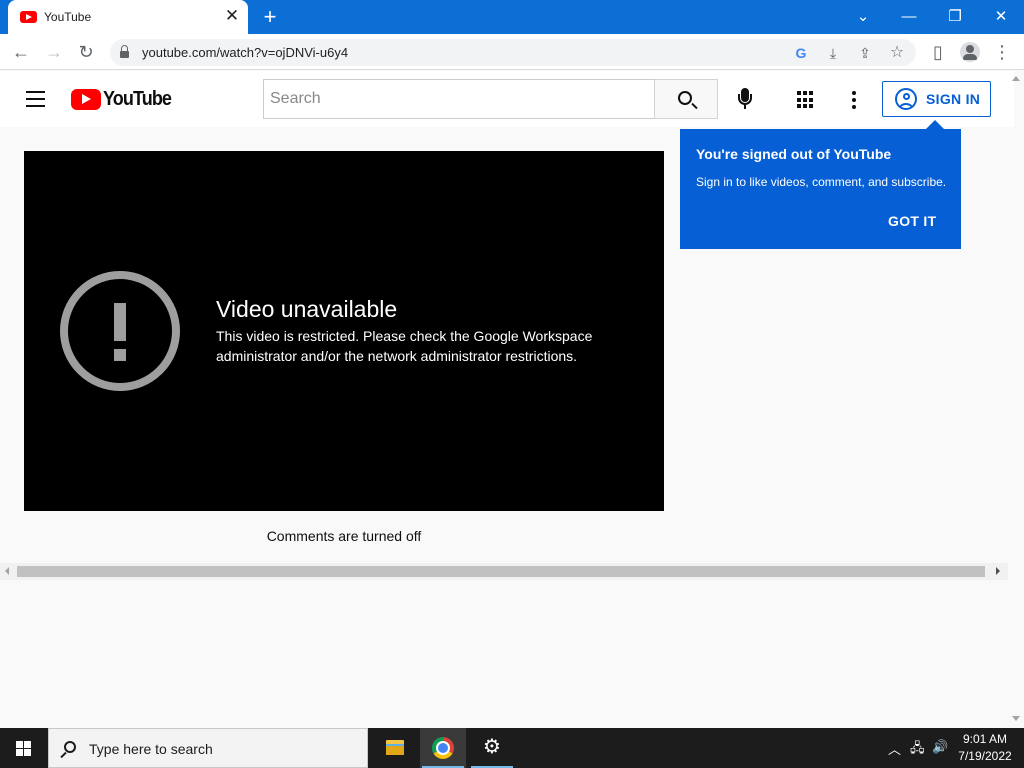  Describe the element at coordinates (270, 17) in the screenshot. I see `new-tab-button: +` at that location.